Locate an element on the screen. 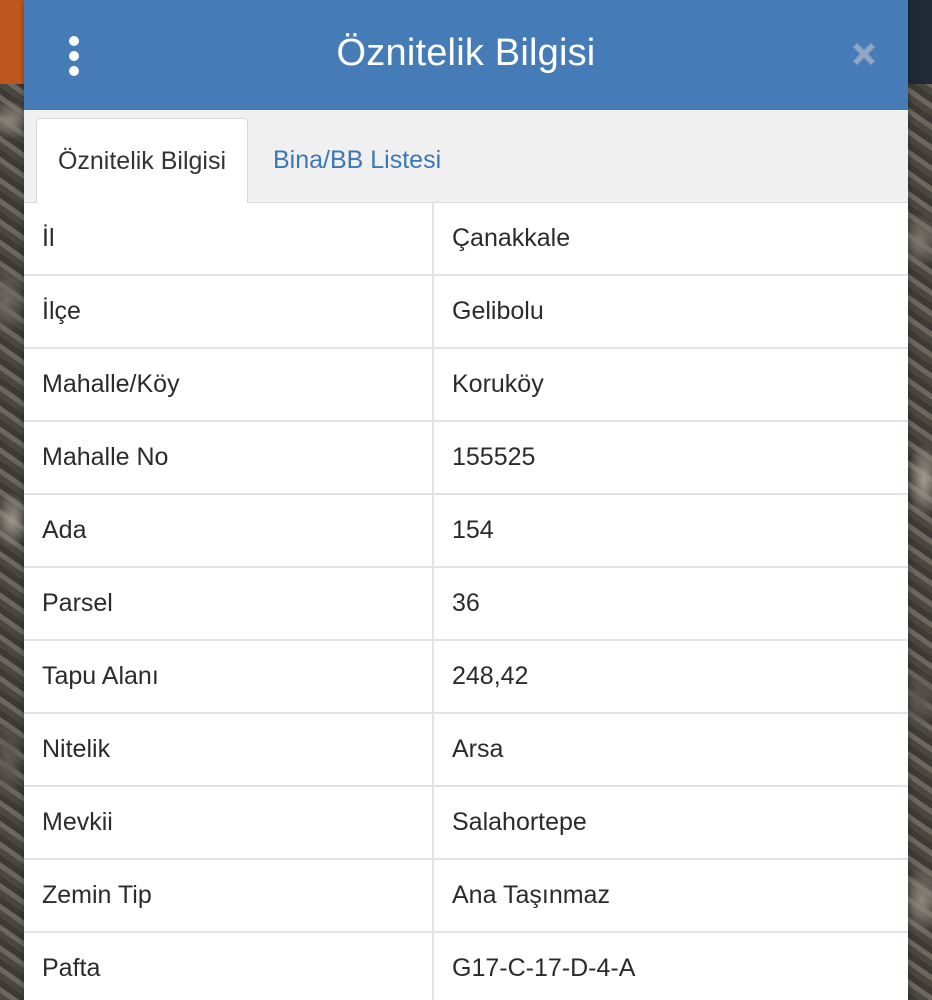 This screenshot has height=1000, width=932. attribute-value: Çanakkale is located at coordinates (670, 239).